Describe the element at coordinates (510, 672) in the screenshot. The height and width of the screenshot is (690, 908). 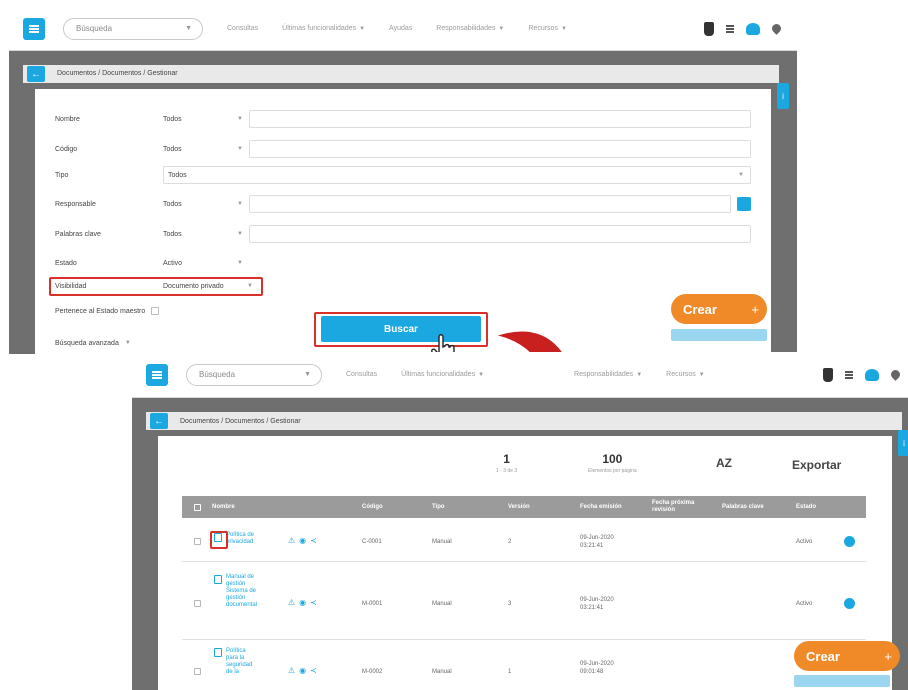
I see `cell-version: 1` at that location.